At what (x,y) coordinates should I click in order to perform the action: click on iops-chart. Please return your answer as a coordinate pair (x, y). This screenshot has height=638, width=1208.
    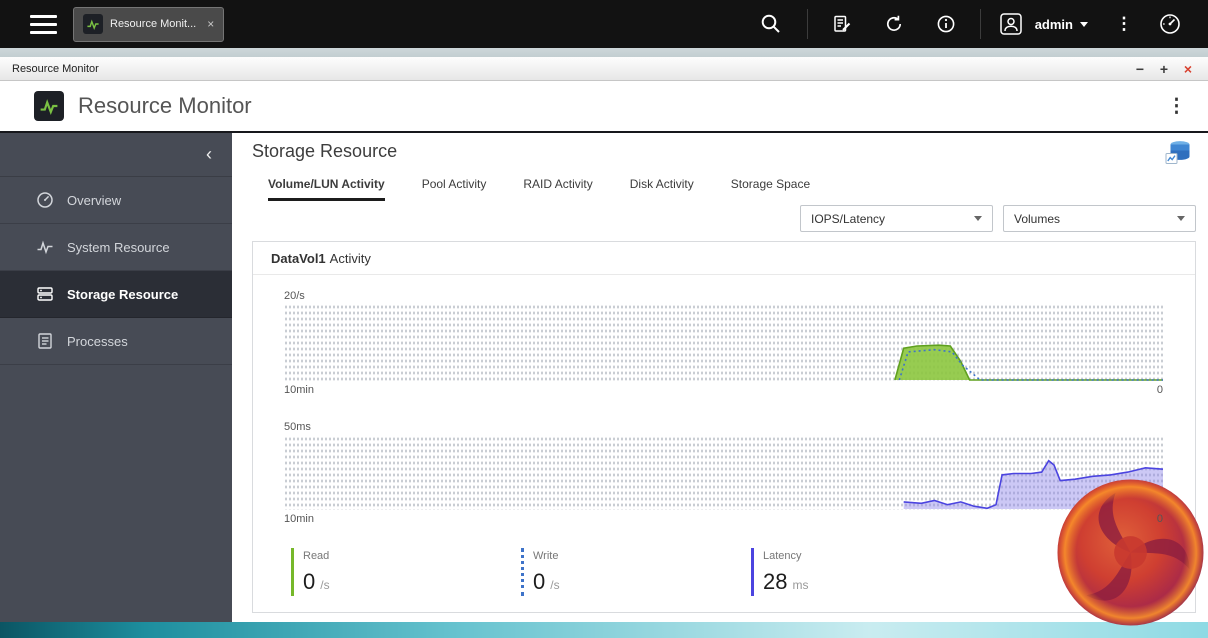
    Looking at the image, I should click on (723, 342).